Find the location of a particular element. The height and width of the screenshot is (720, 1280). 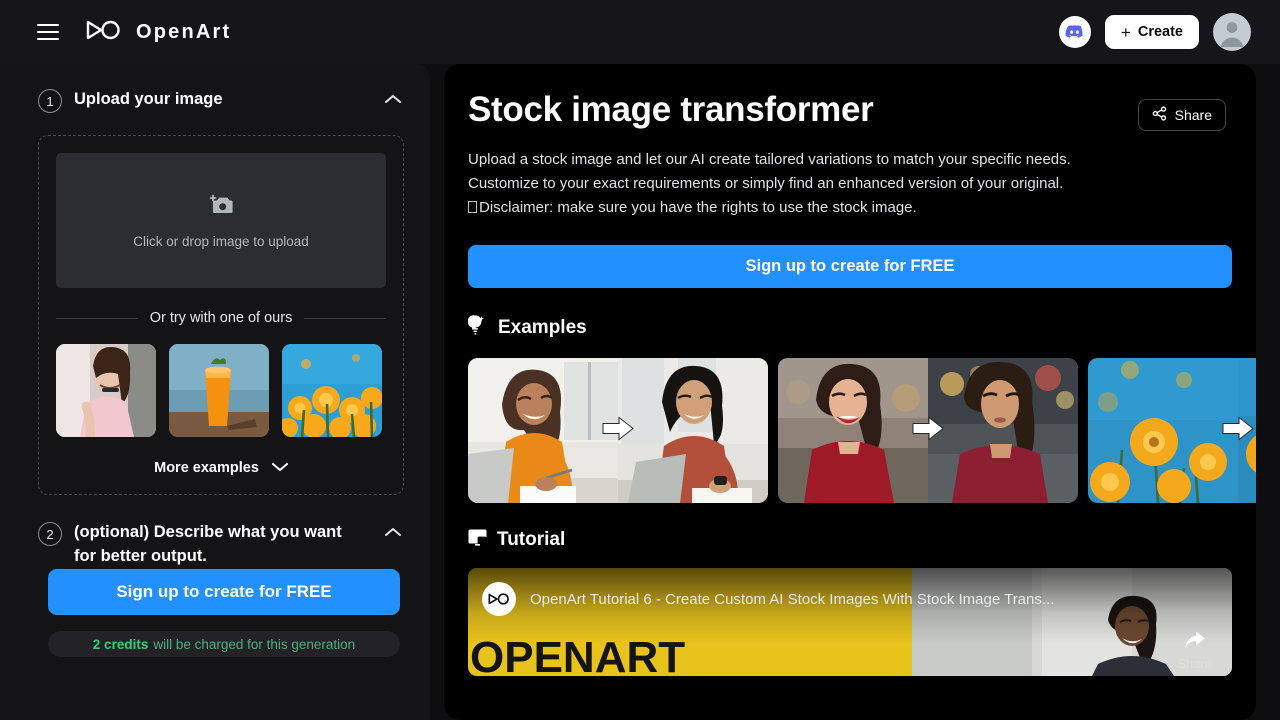

dropzone-label: Click or drop image to upload is located at coordinates (221, 241).